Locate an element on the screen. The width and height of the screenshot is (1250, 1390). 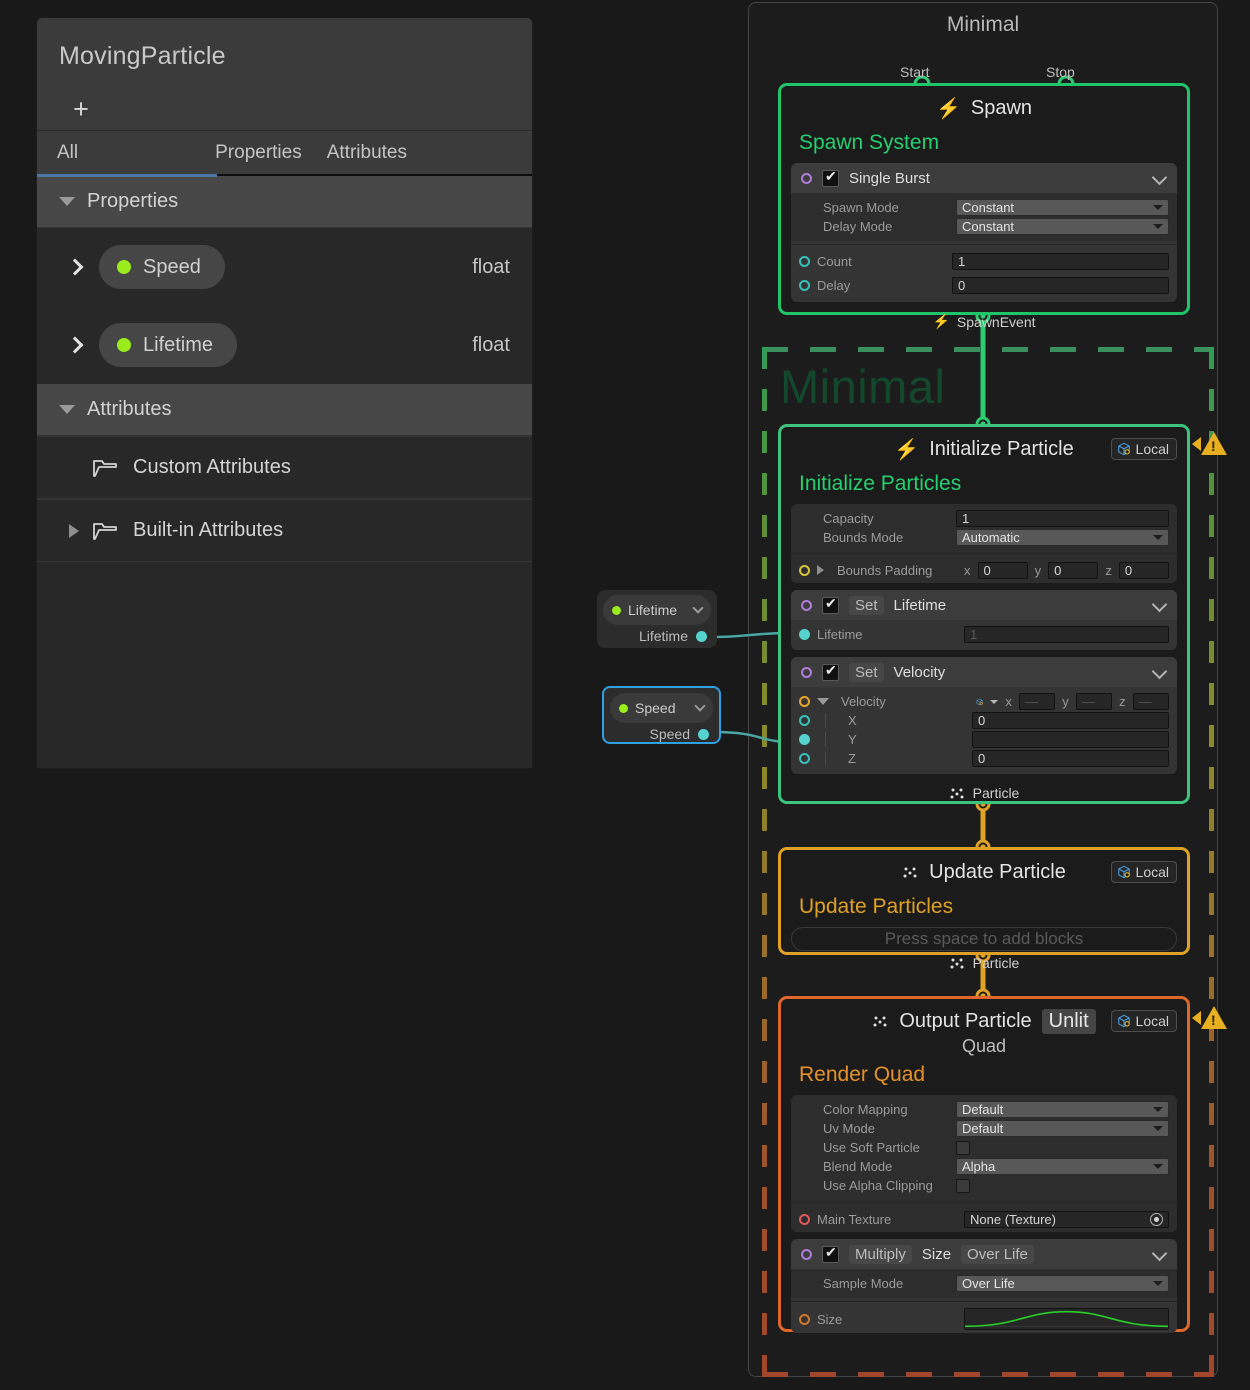
object-picker-icon is located at coordinates (1156, 1219).